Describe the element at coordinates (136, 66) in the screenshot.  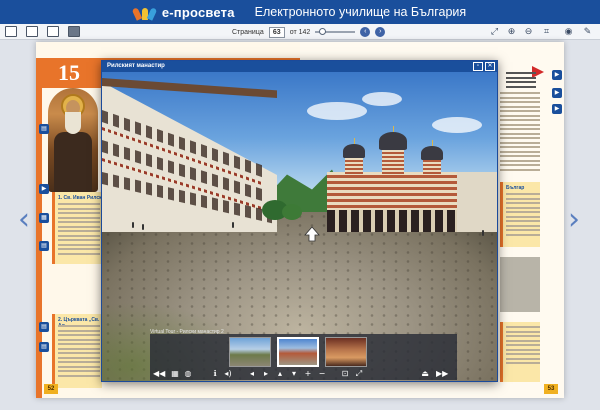
I see `modal-title: Рилският манастир` at that location.